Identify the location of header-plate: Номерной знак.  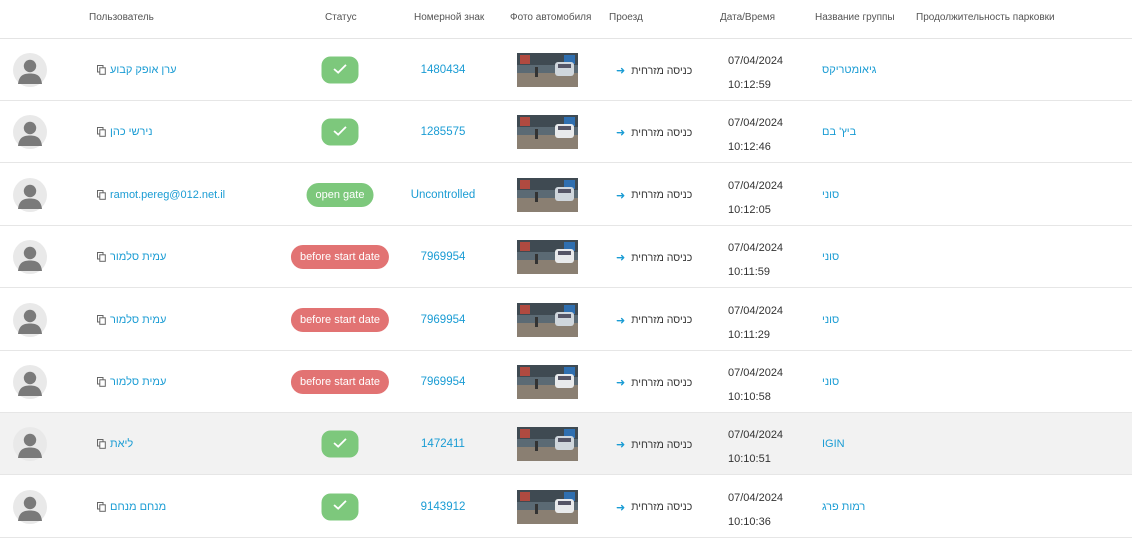
(449, 17).